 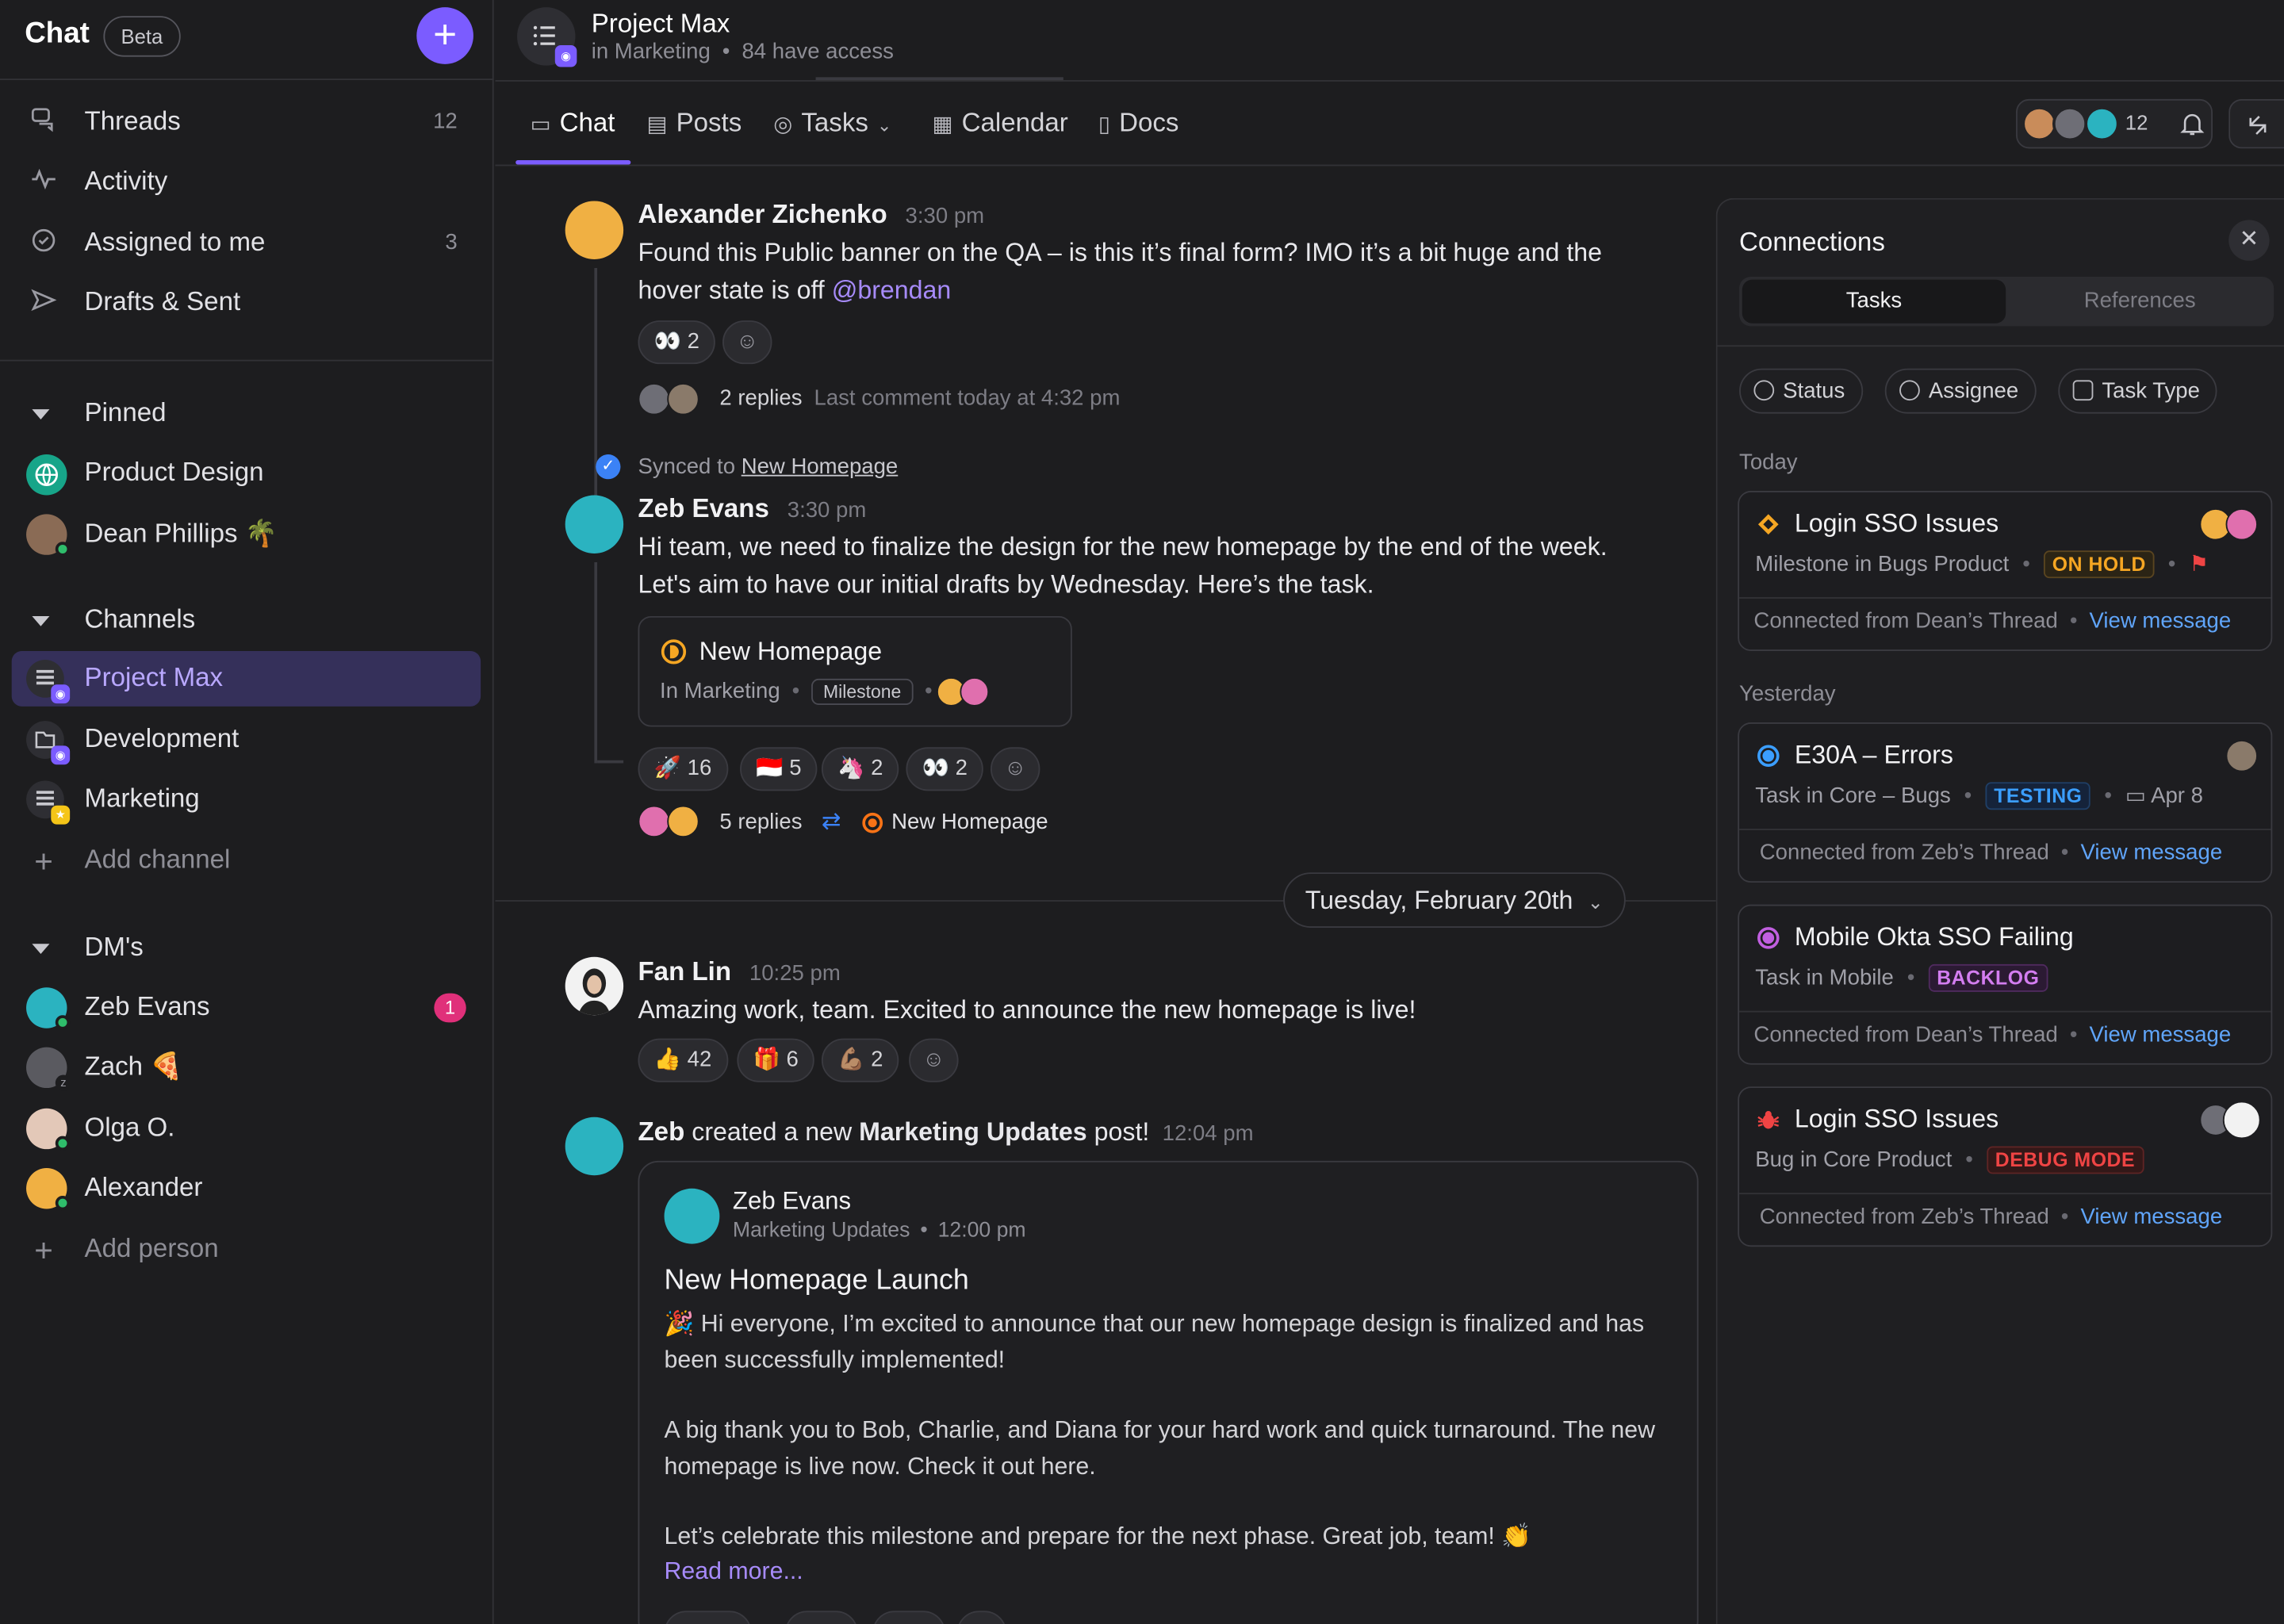 I want to click on mention-link: @brendan, so click(x=892, y=289).